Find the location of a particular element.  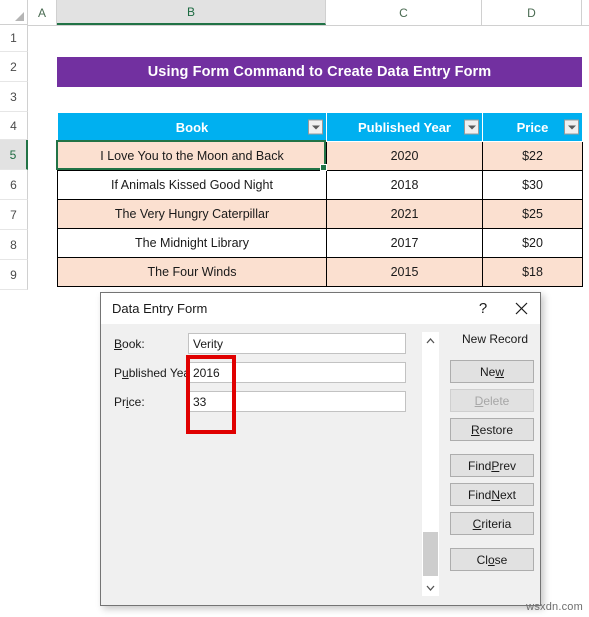

dialog-window-controls: ? is located at coordinates (502, 308).